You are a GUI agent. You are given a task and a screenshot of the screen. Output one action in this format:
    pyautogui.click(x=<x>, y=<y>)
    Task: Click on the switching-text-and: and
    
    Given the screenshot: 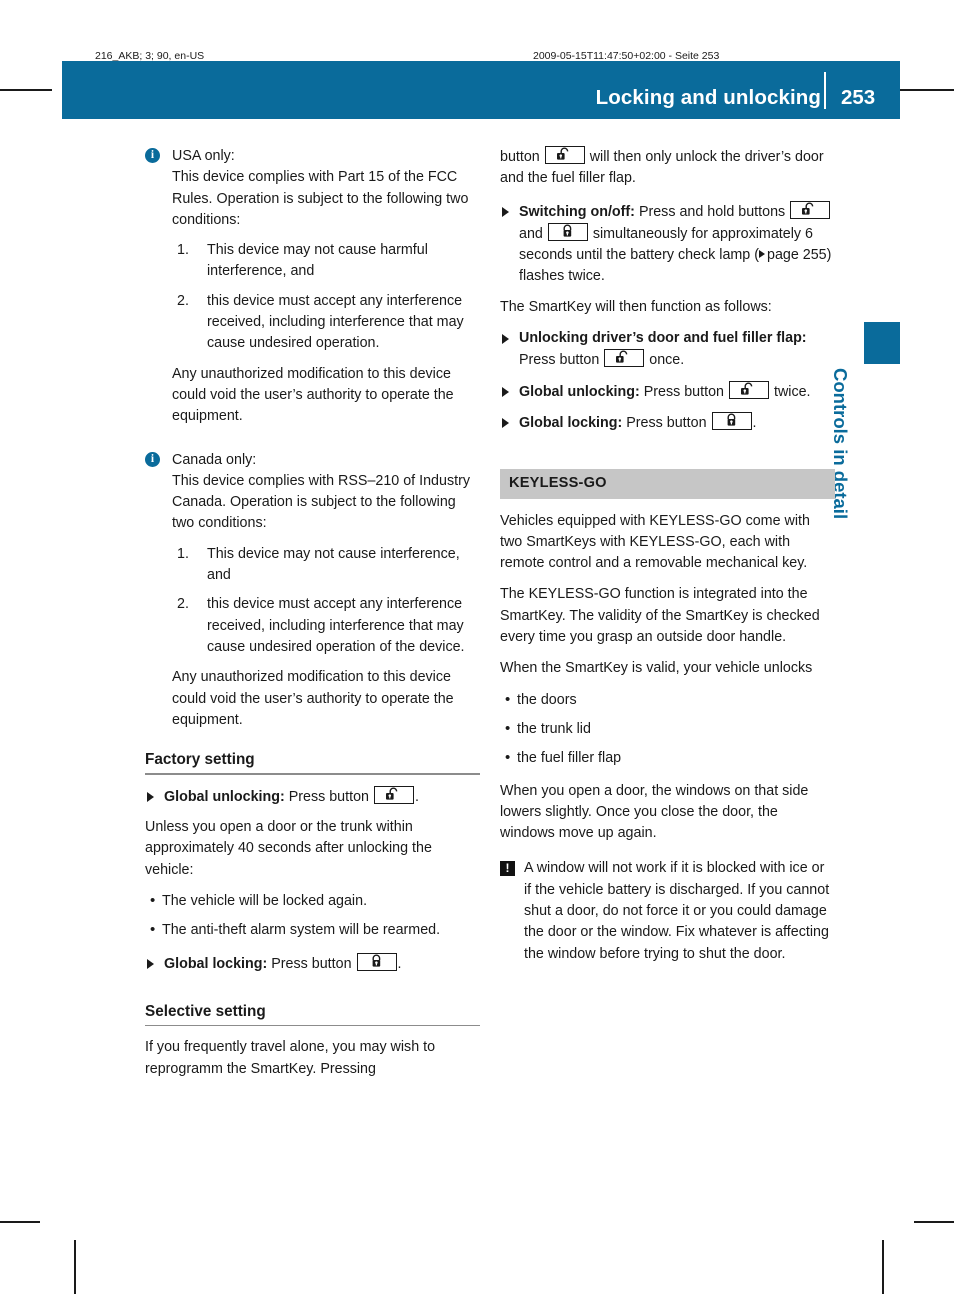 What is the action you would take?
    pyautogui.click(x=531, y=233)
    